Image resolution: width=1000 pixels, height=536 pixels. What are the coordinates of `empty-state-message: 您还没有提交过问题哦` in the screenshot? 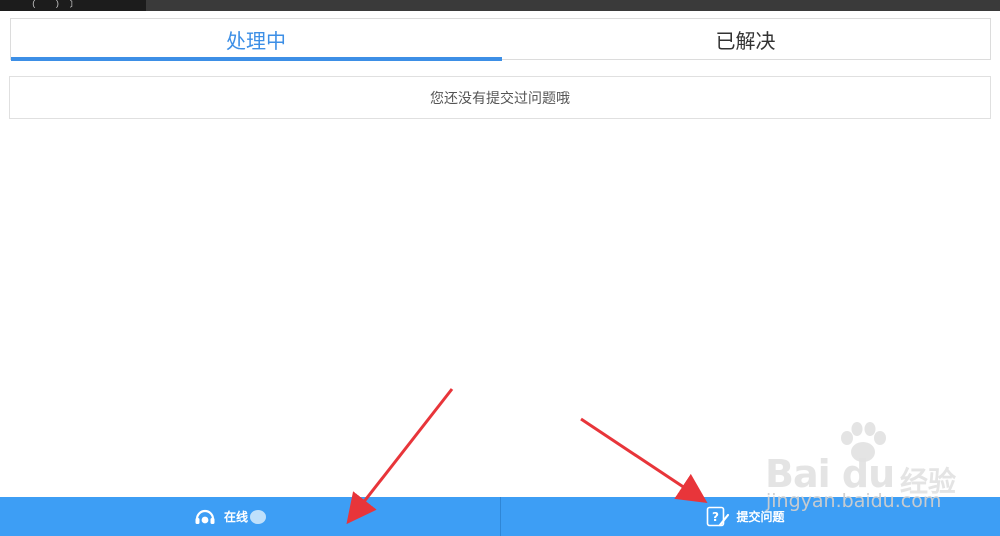 It's located at (500, 97).